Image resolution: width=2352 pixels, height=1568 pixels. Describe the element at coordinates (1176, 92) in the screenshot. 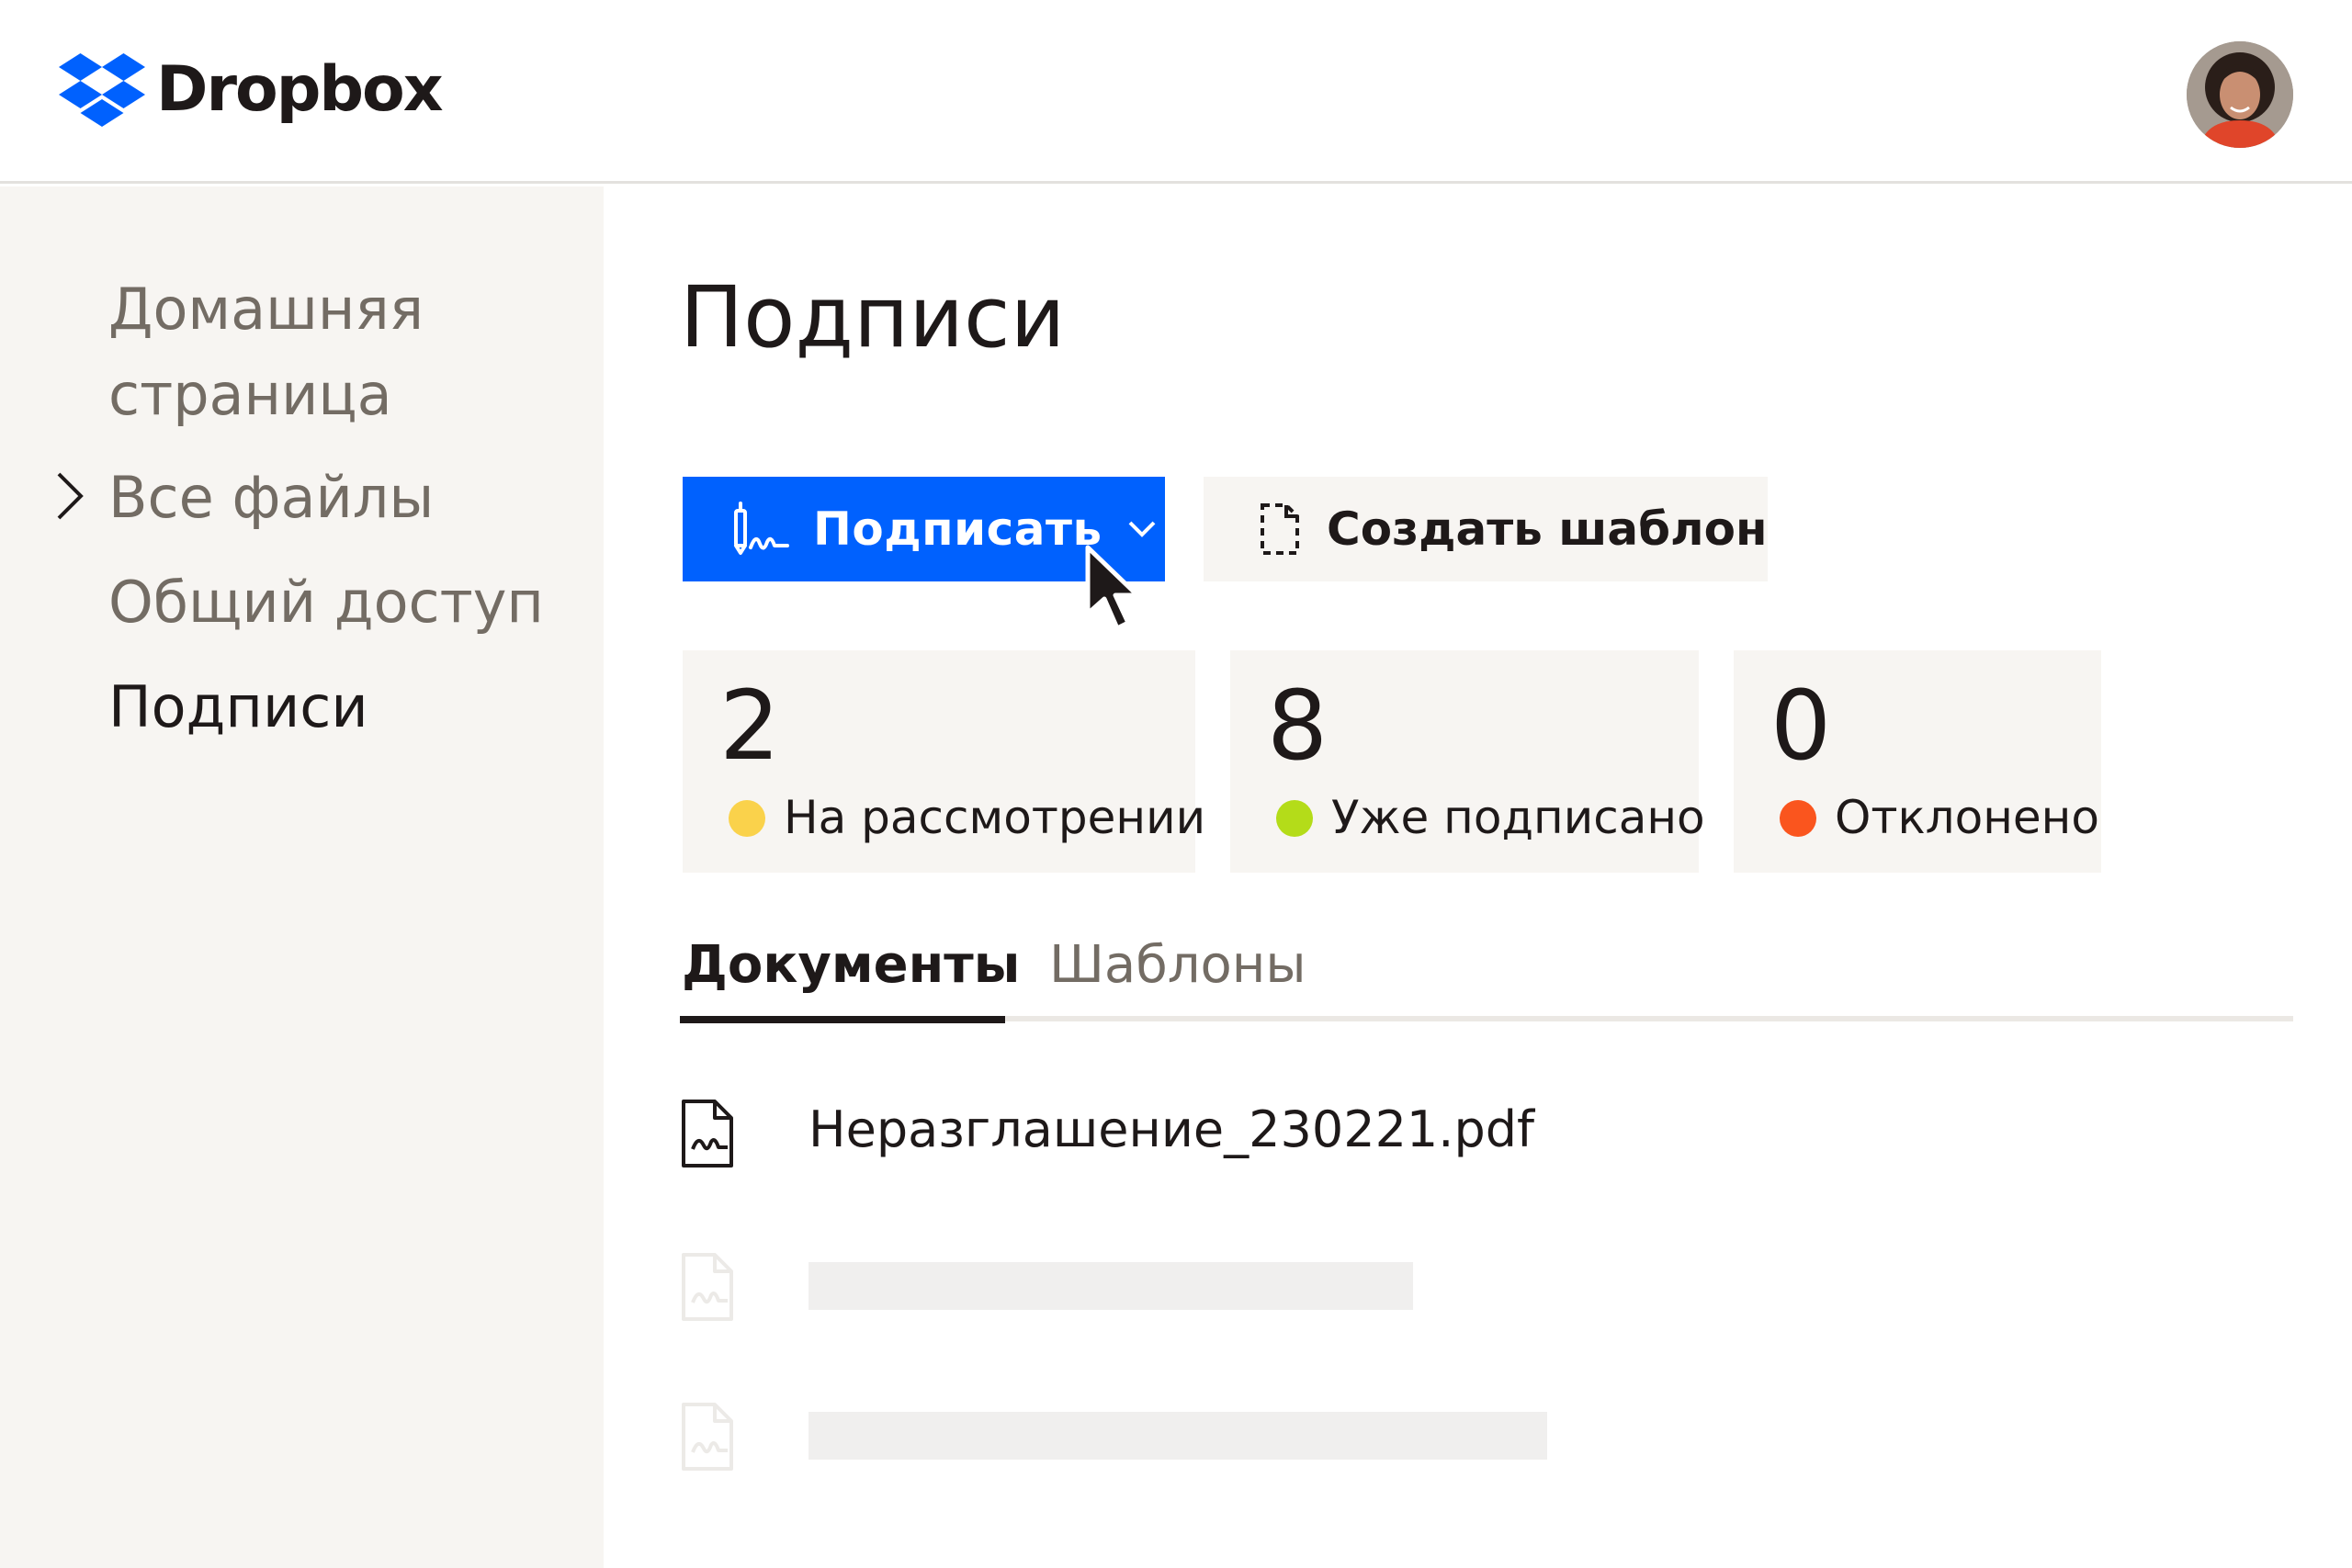

I see `top-header: Dropbox` at that location.